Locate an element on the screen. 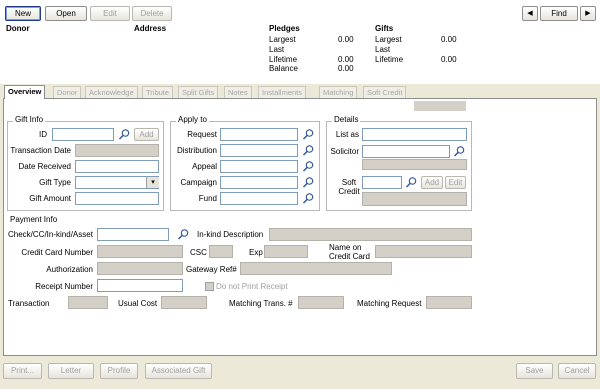  tab-soft-credit: Soft Credit is located at coordinates (385, 92).